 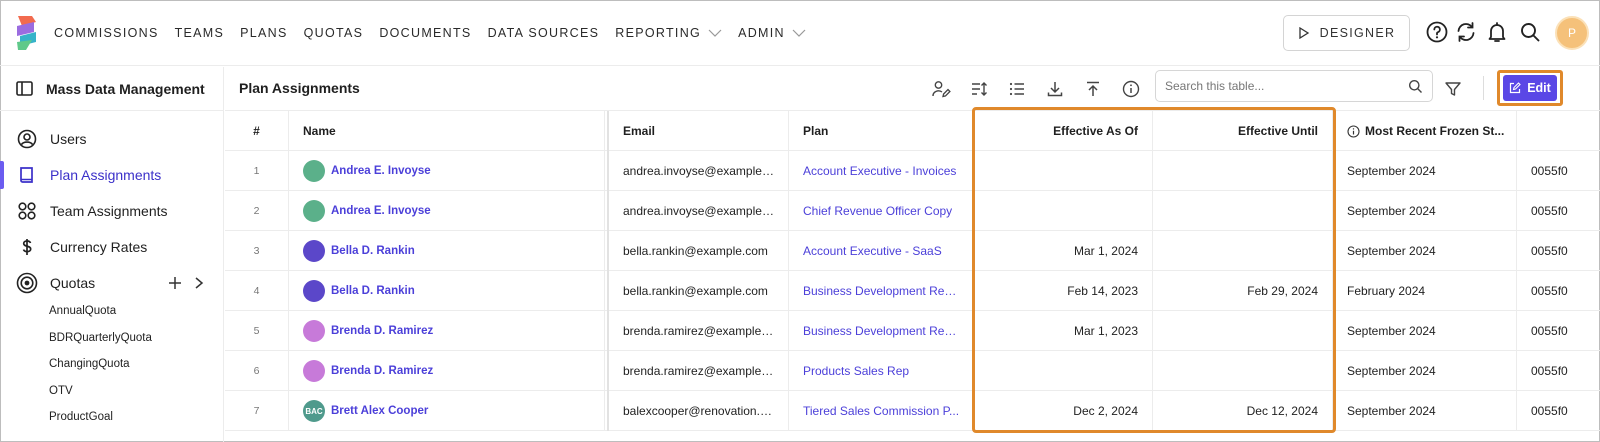 I want to click on effective-as-of-cell: Mar 1, 2023, so click(x=1064, y=331).